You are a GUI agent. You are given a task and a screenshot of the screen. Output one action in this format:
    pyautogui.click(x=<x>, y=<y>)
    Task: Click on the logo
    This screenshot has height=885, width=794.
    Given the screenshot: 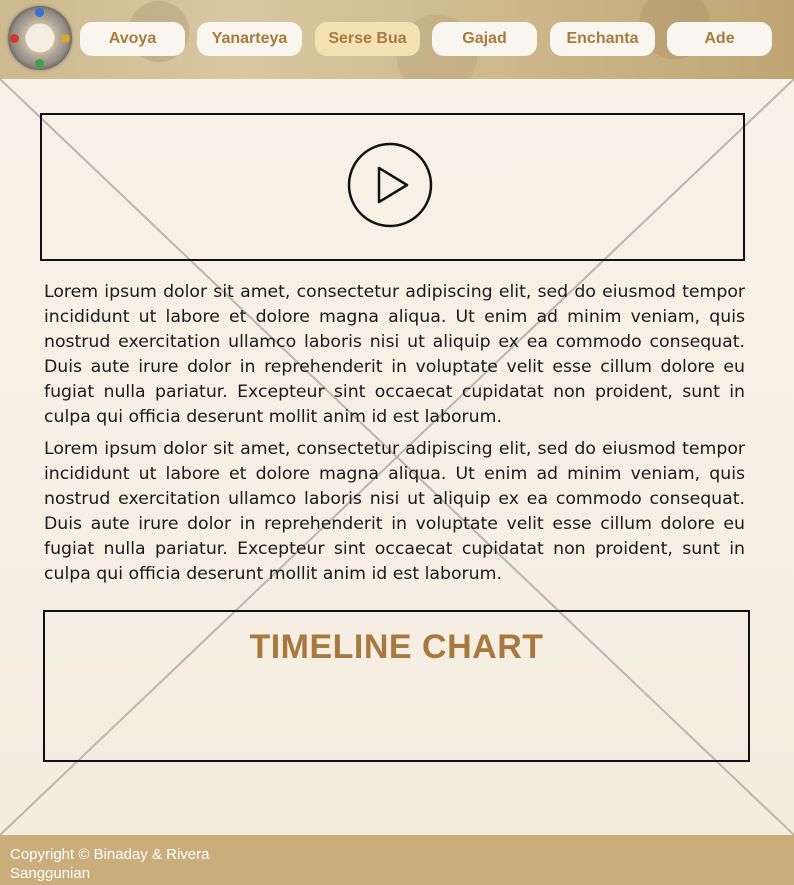 What is the action you would take?
    pyautogui.click(x=40, y=38)
    